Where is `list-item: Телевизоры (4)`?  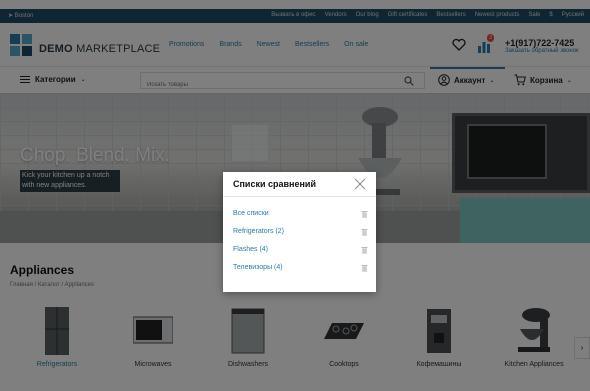
list-item: Телевизоры (4) is located at coordinates (300, 272).